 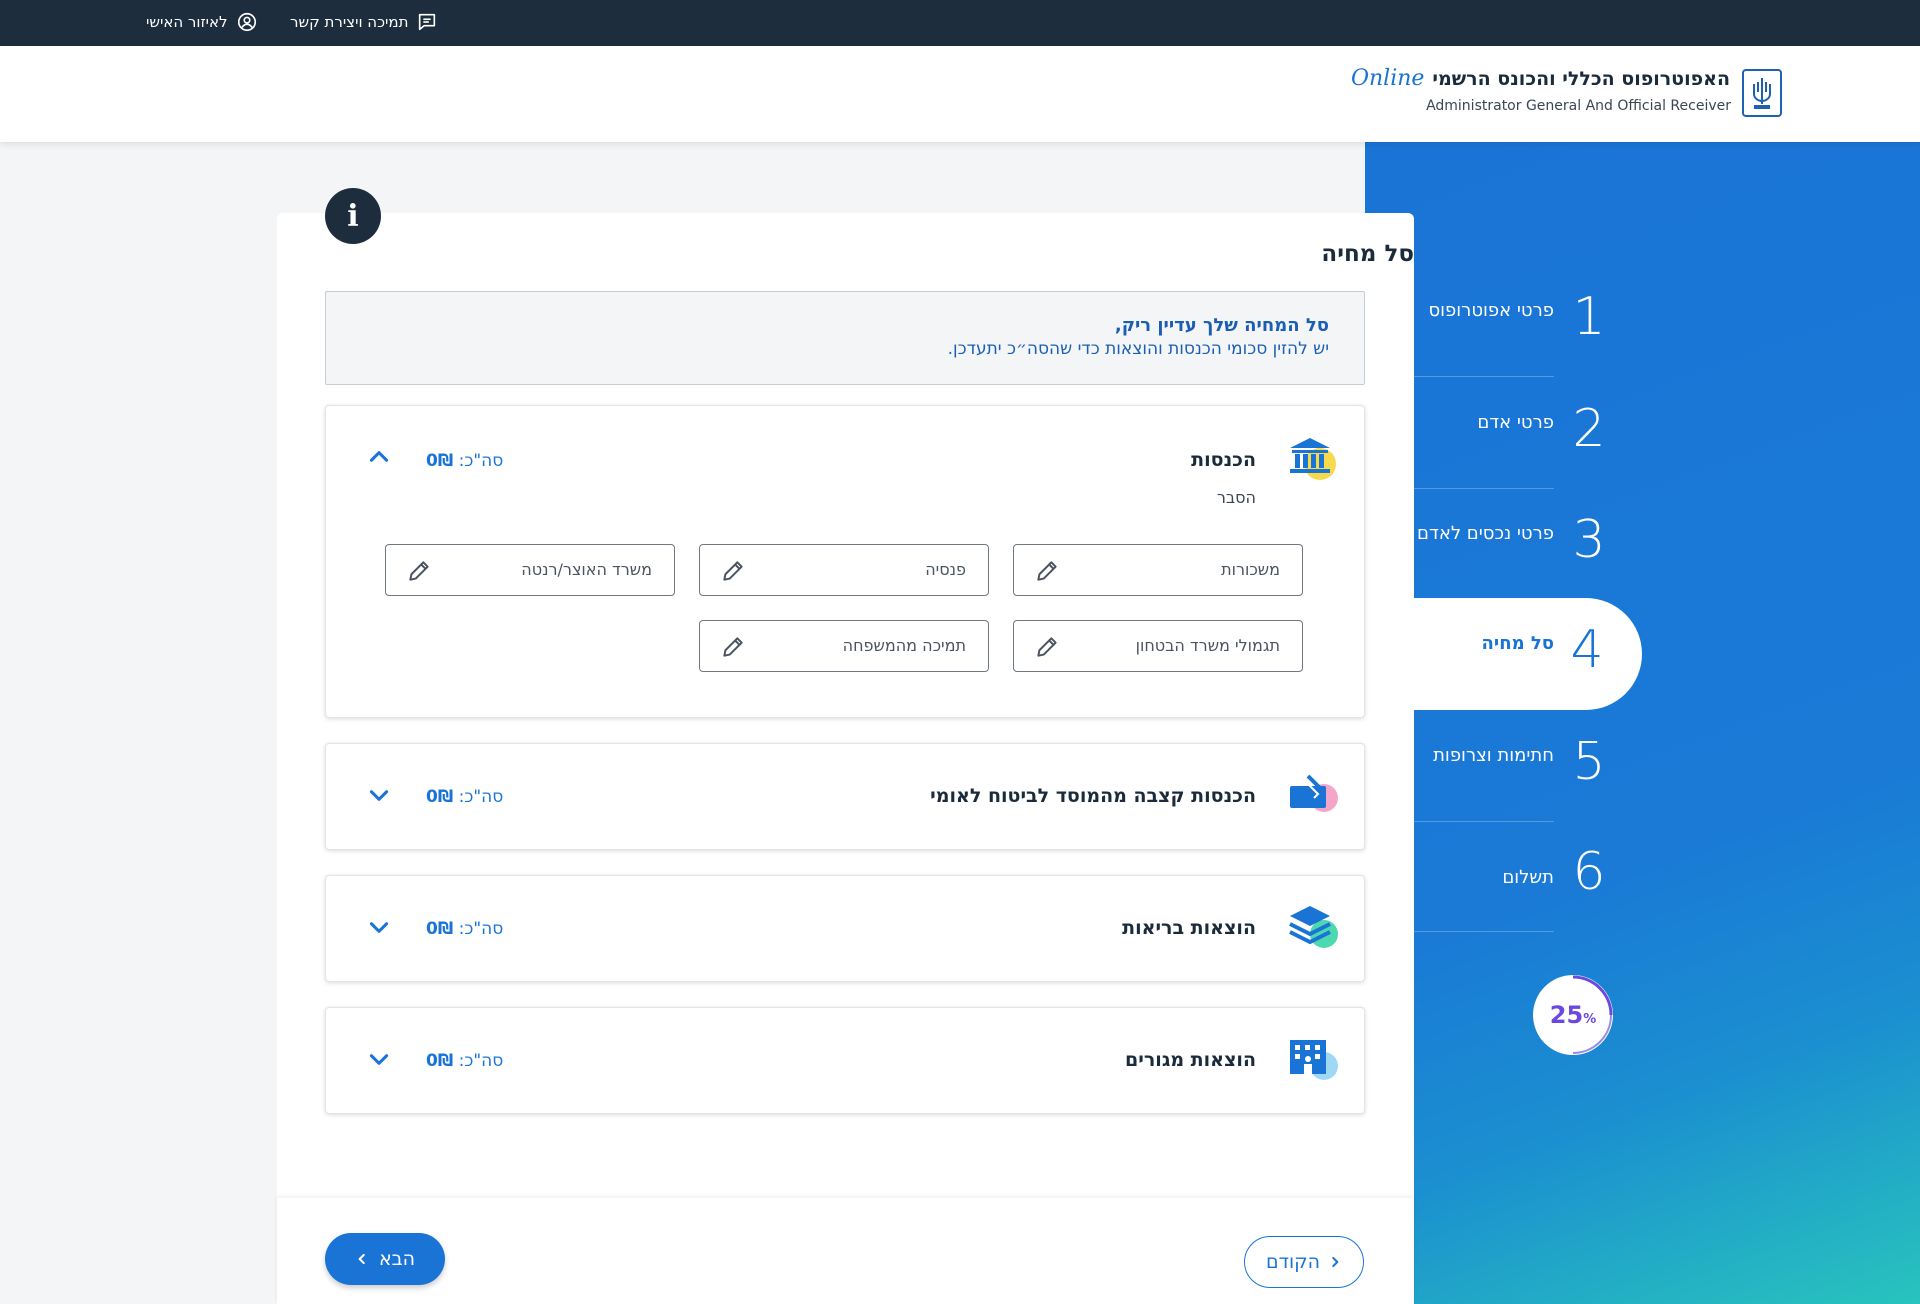 I want to click on state-emblem-icon, so click(x=1762, y=93).